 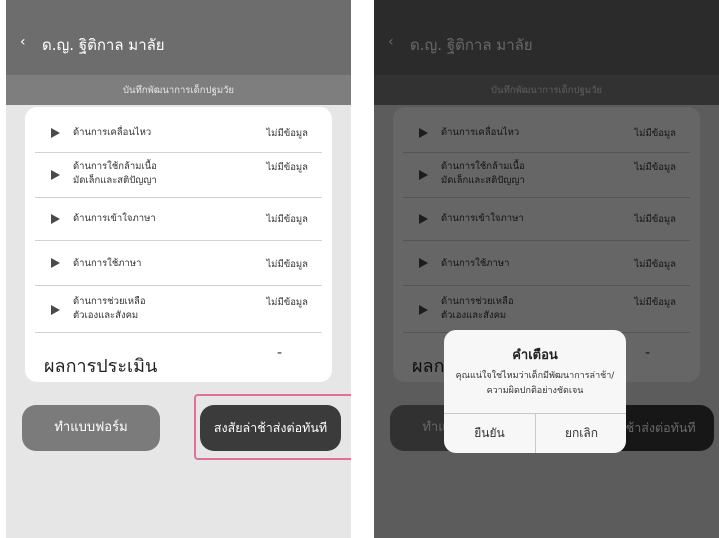 What do you see at coordinates (91, 428) in the screenshot?
I see `fill-form-button: ทำแบบฟอร์ม` at bounding box center [91, 428].